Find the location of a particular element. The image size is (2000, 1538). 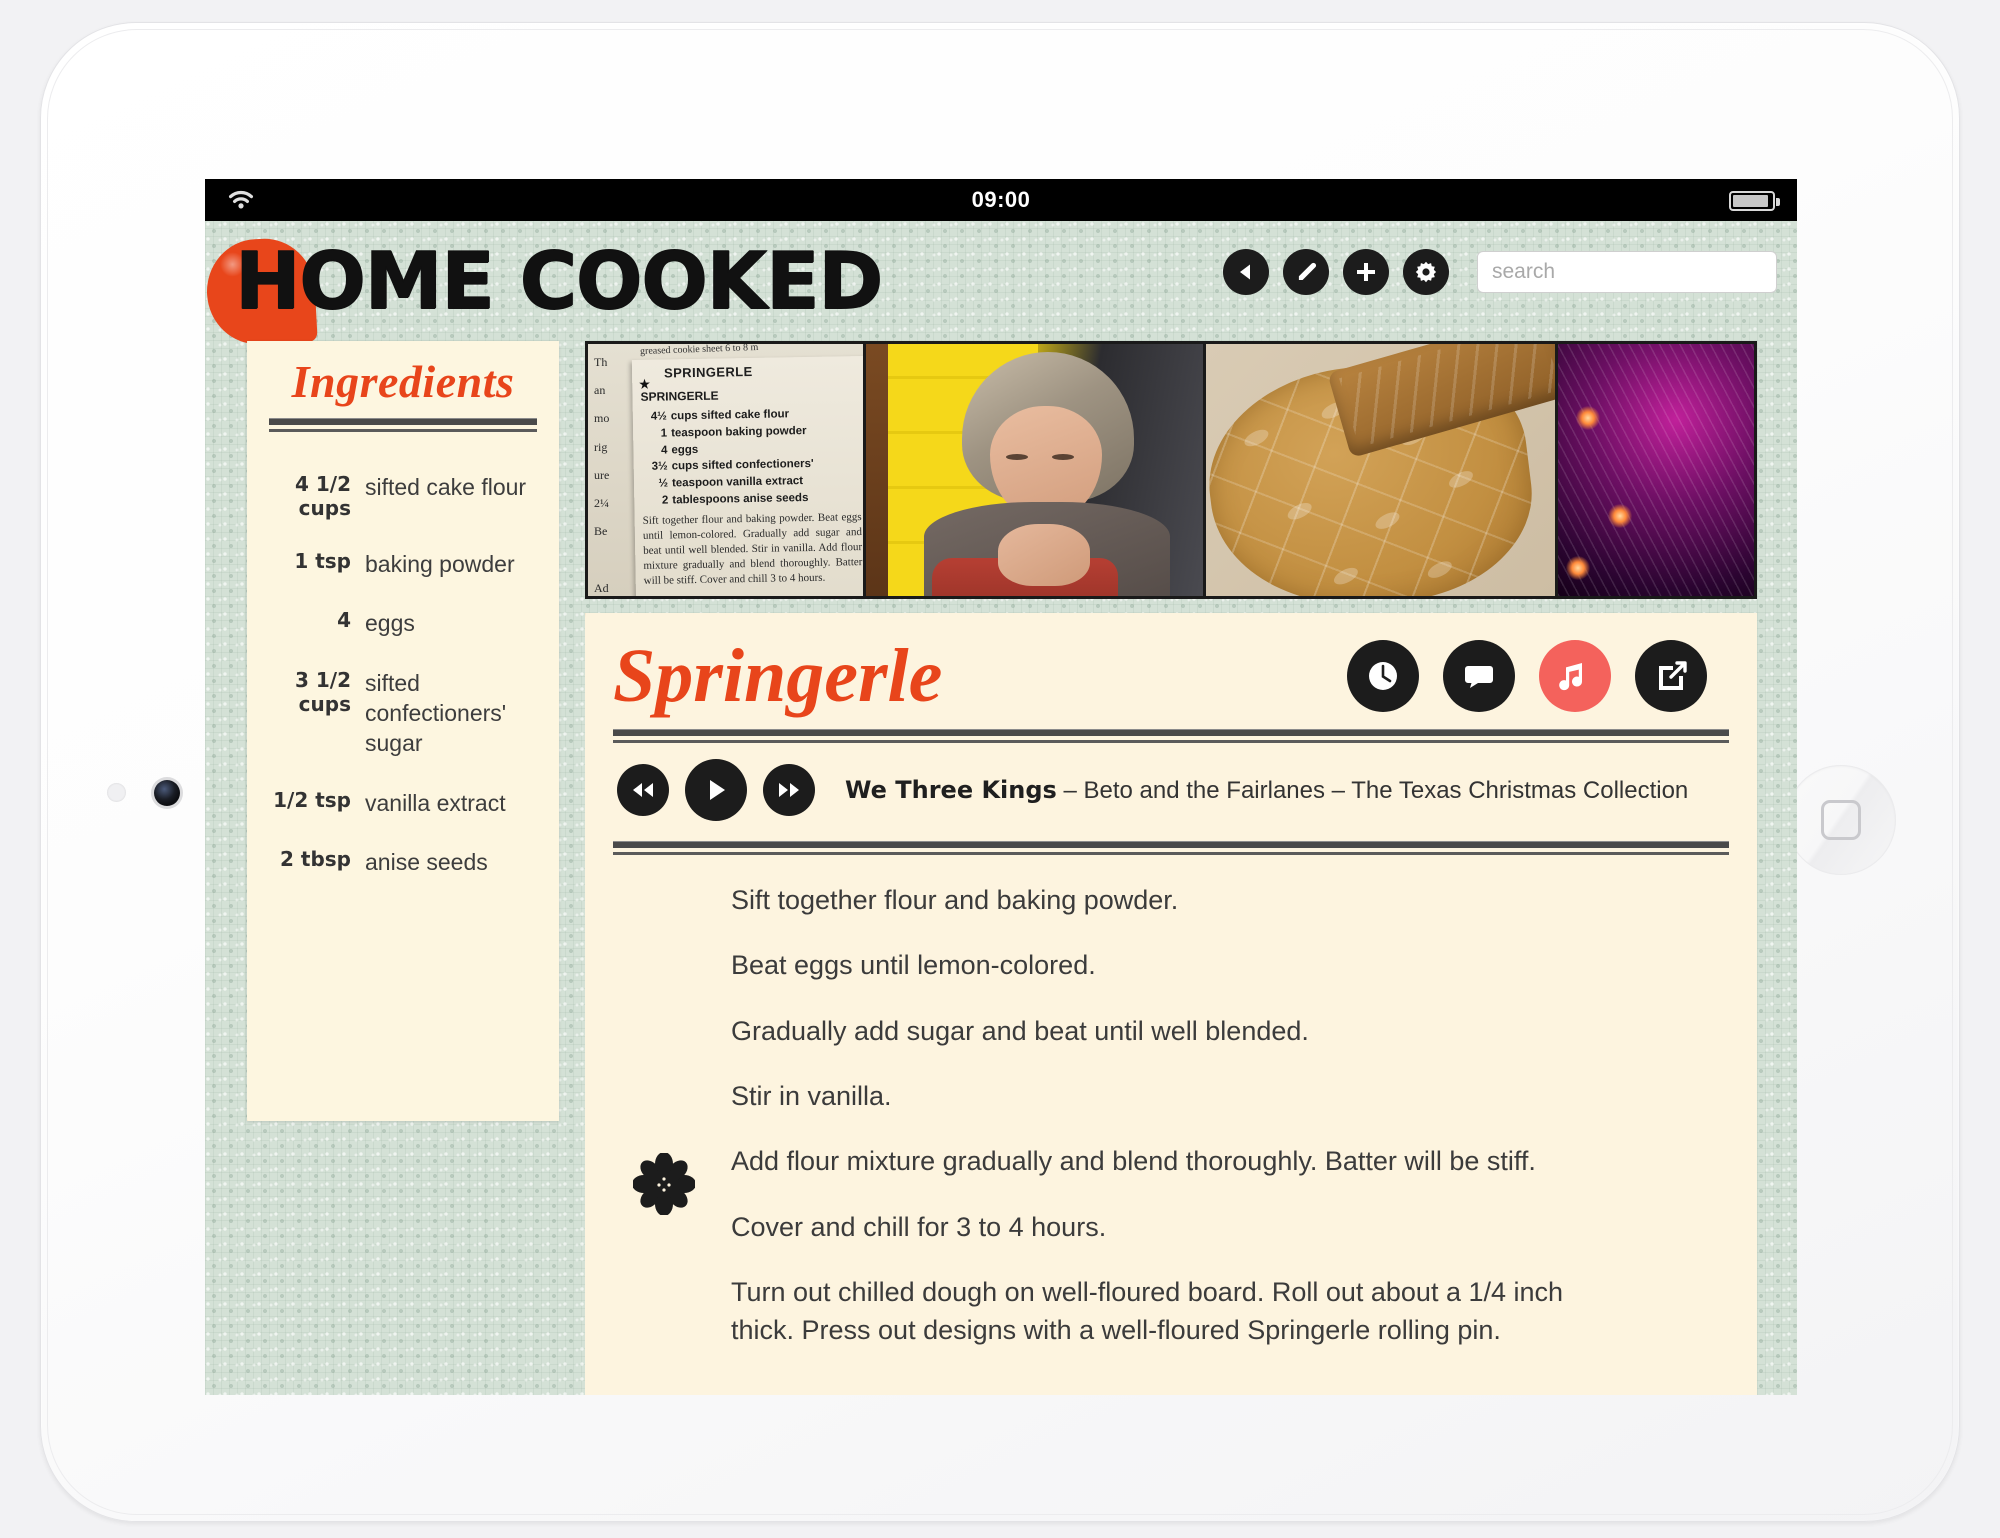

music-note-icon is located at coordinates (1570, 677).